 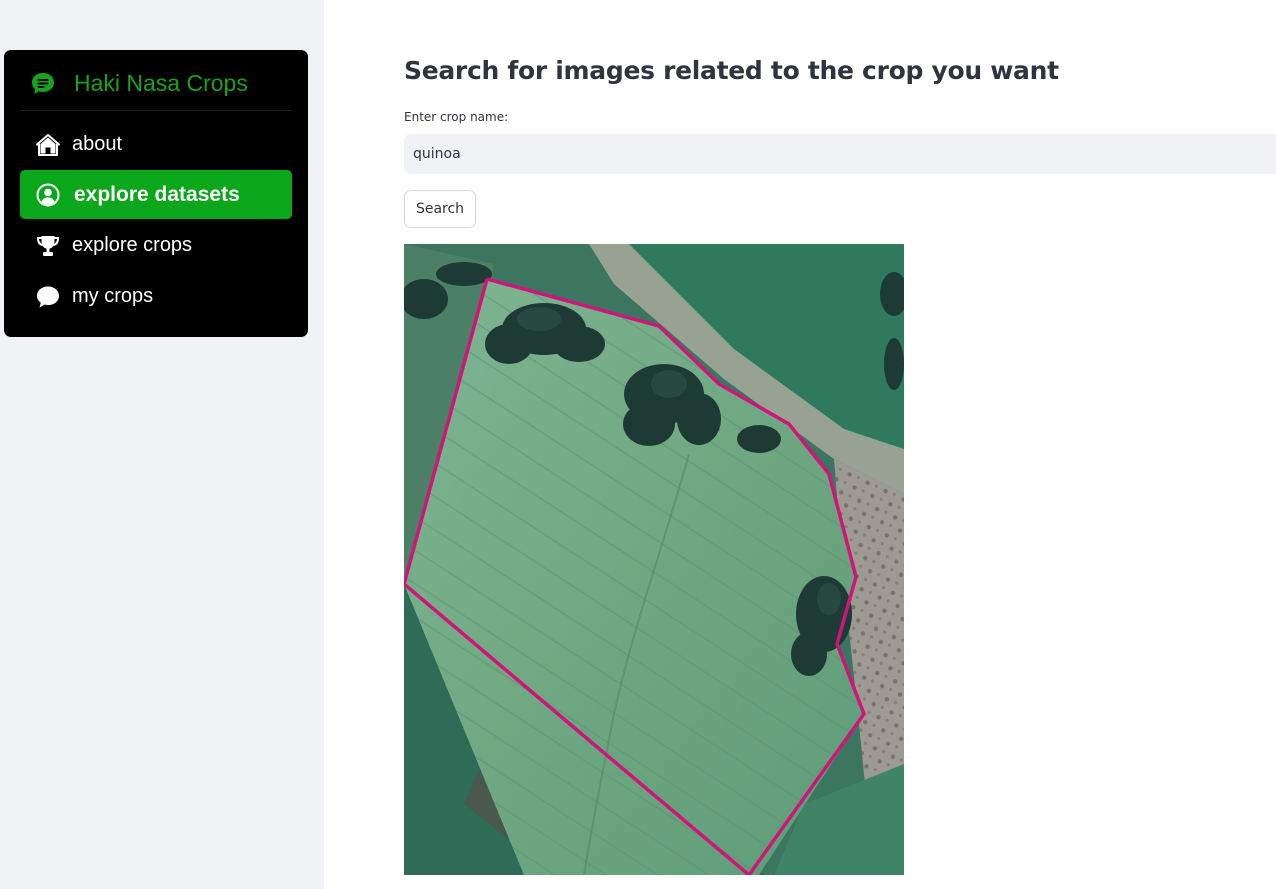 What do you see at coordinates (156, 144) in the screenshot?
I see `sidebar-item-about: about` at bounding box center [156, 144].